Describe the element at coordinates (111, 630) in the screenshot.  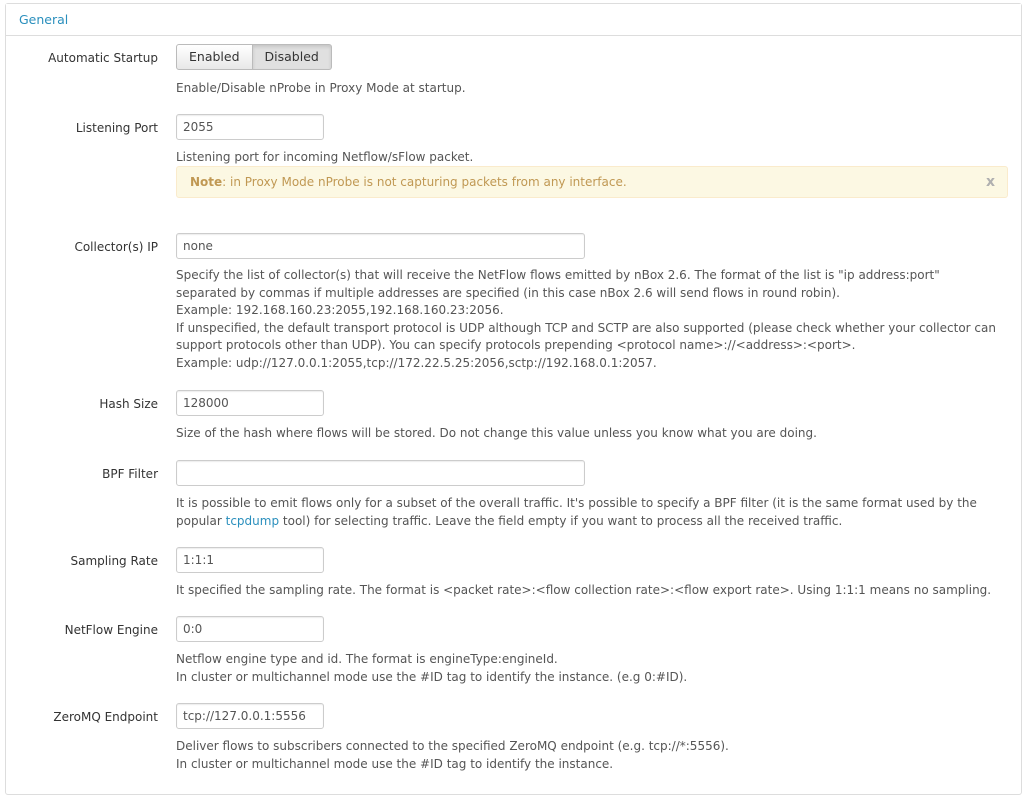
I see `netflow-engine-label: NetFlow Engine` at that location.